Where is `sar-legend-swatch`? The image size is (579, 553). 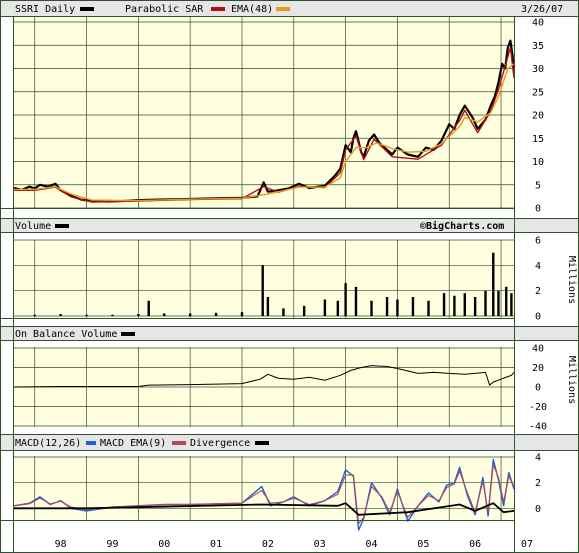
sar-legend-swatch is located at coordinates (218, 9).